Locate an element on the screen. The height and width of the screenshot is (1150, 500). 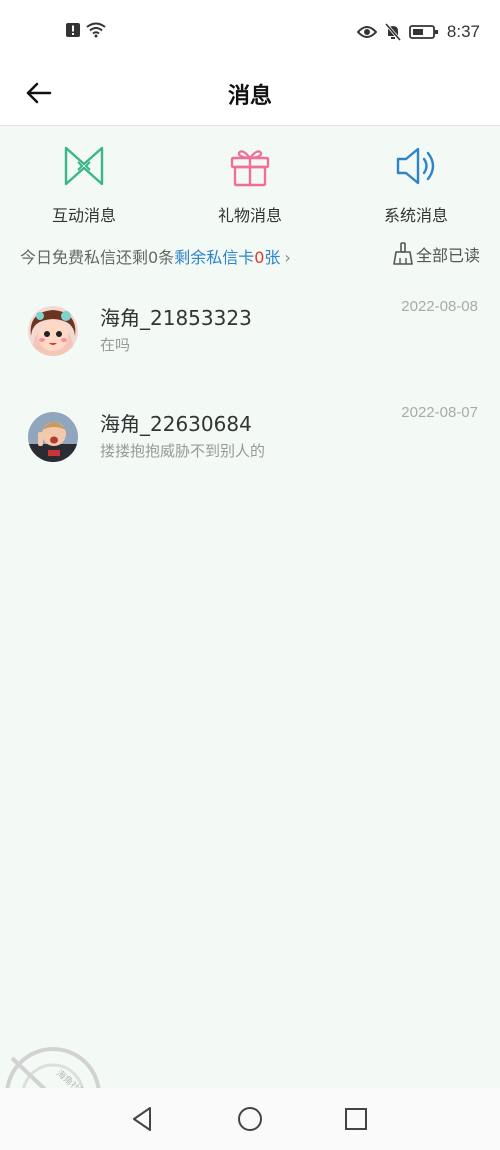
mark-all-read-button: 全部已读 is located at coordinates (436, 254).